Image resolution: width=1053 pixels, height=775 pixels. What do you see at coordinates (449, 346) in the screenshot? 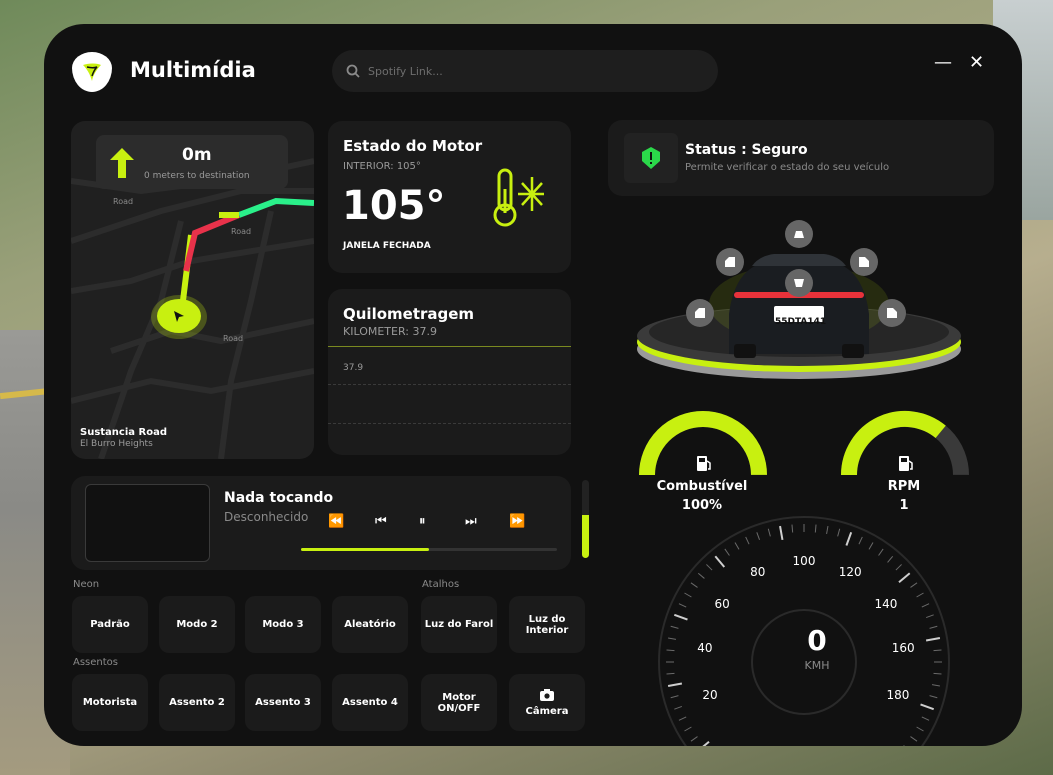
I see `mileage-divider` at bounding box center [449, 346].